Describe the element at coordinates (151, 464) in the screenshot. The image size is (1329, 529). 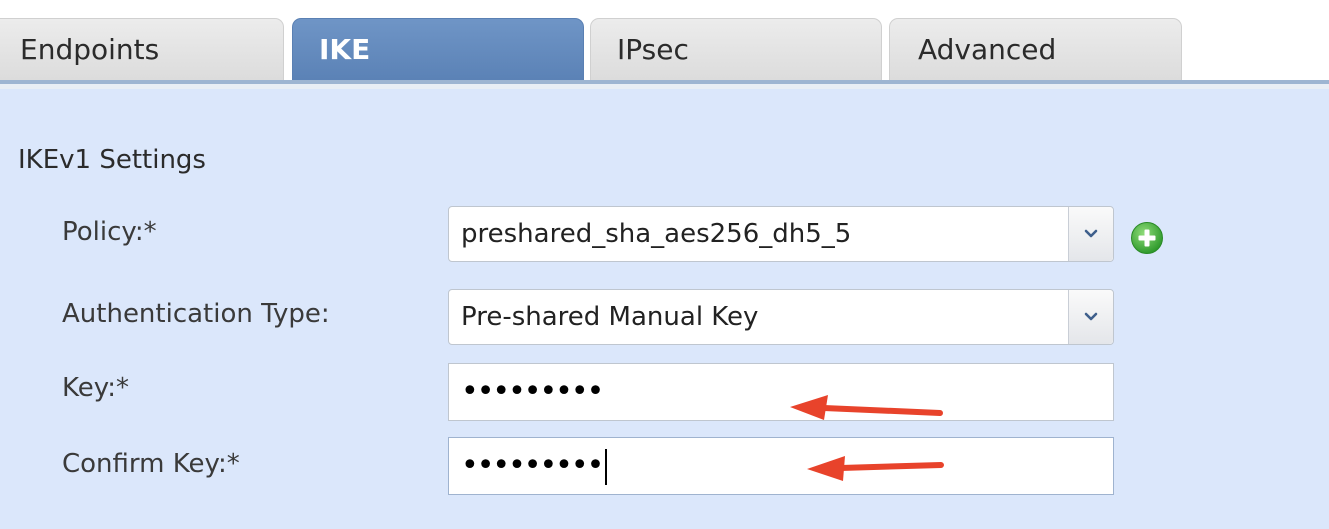
I see `confirm-key-label: Confirm Key:*` at that location.